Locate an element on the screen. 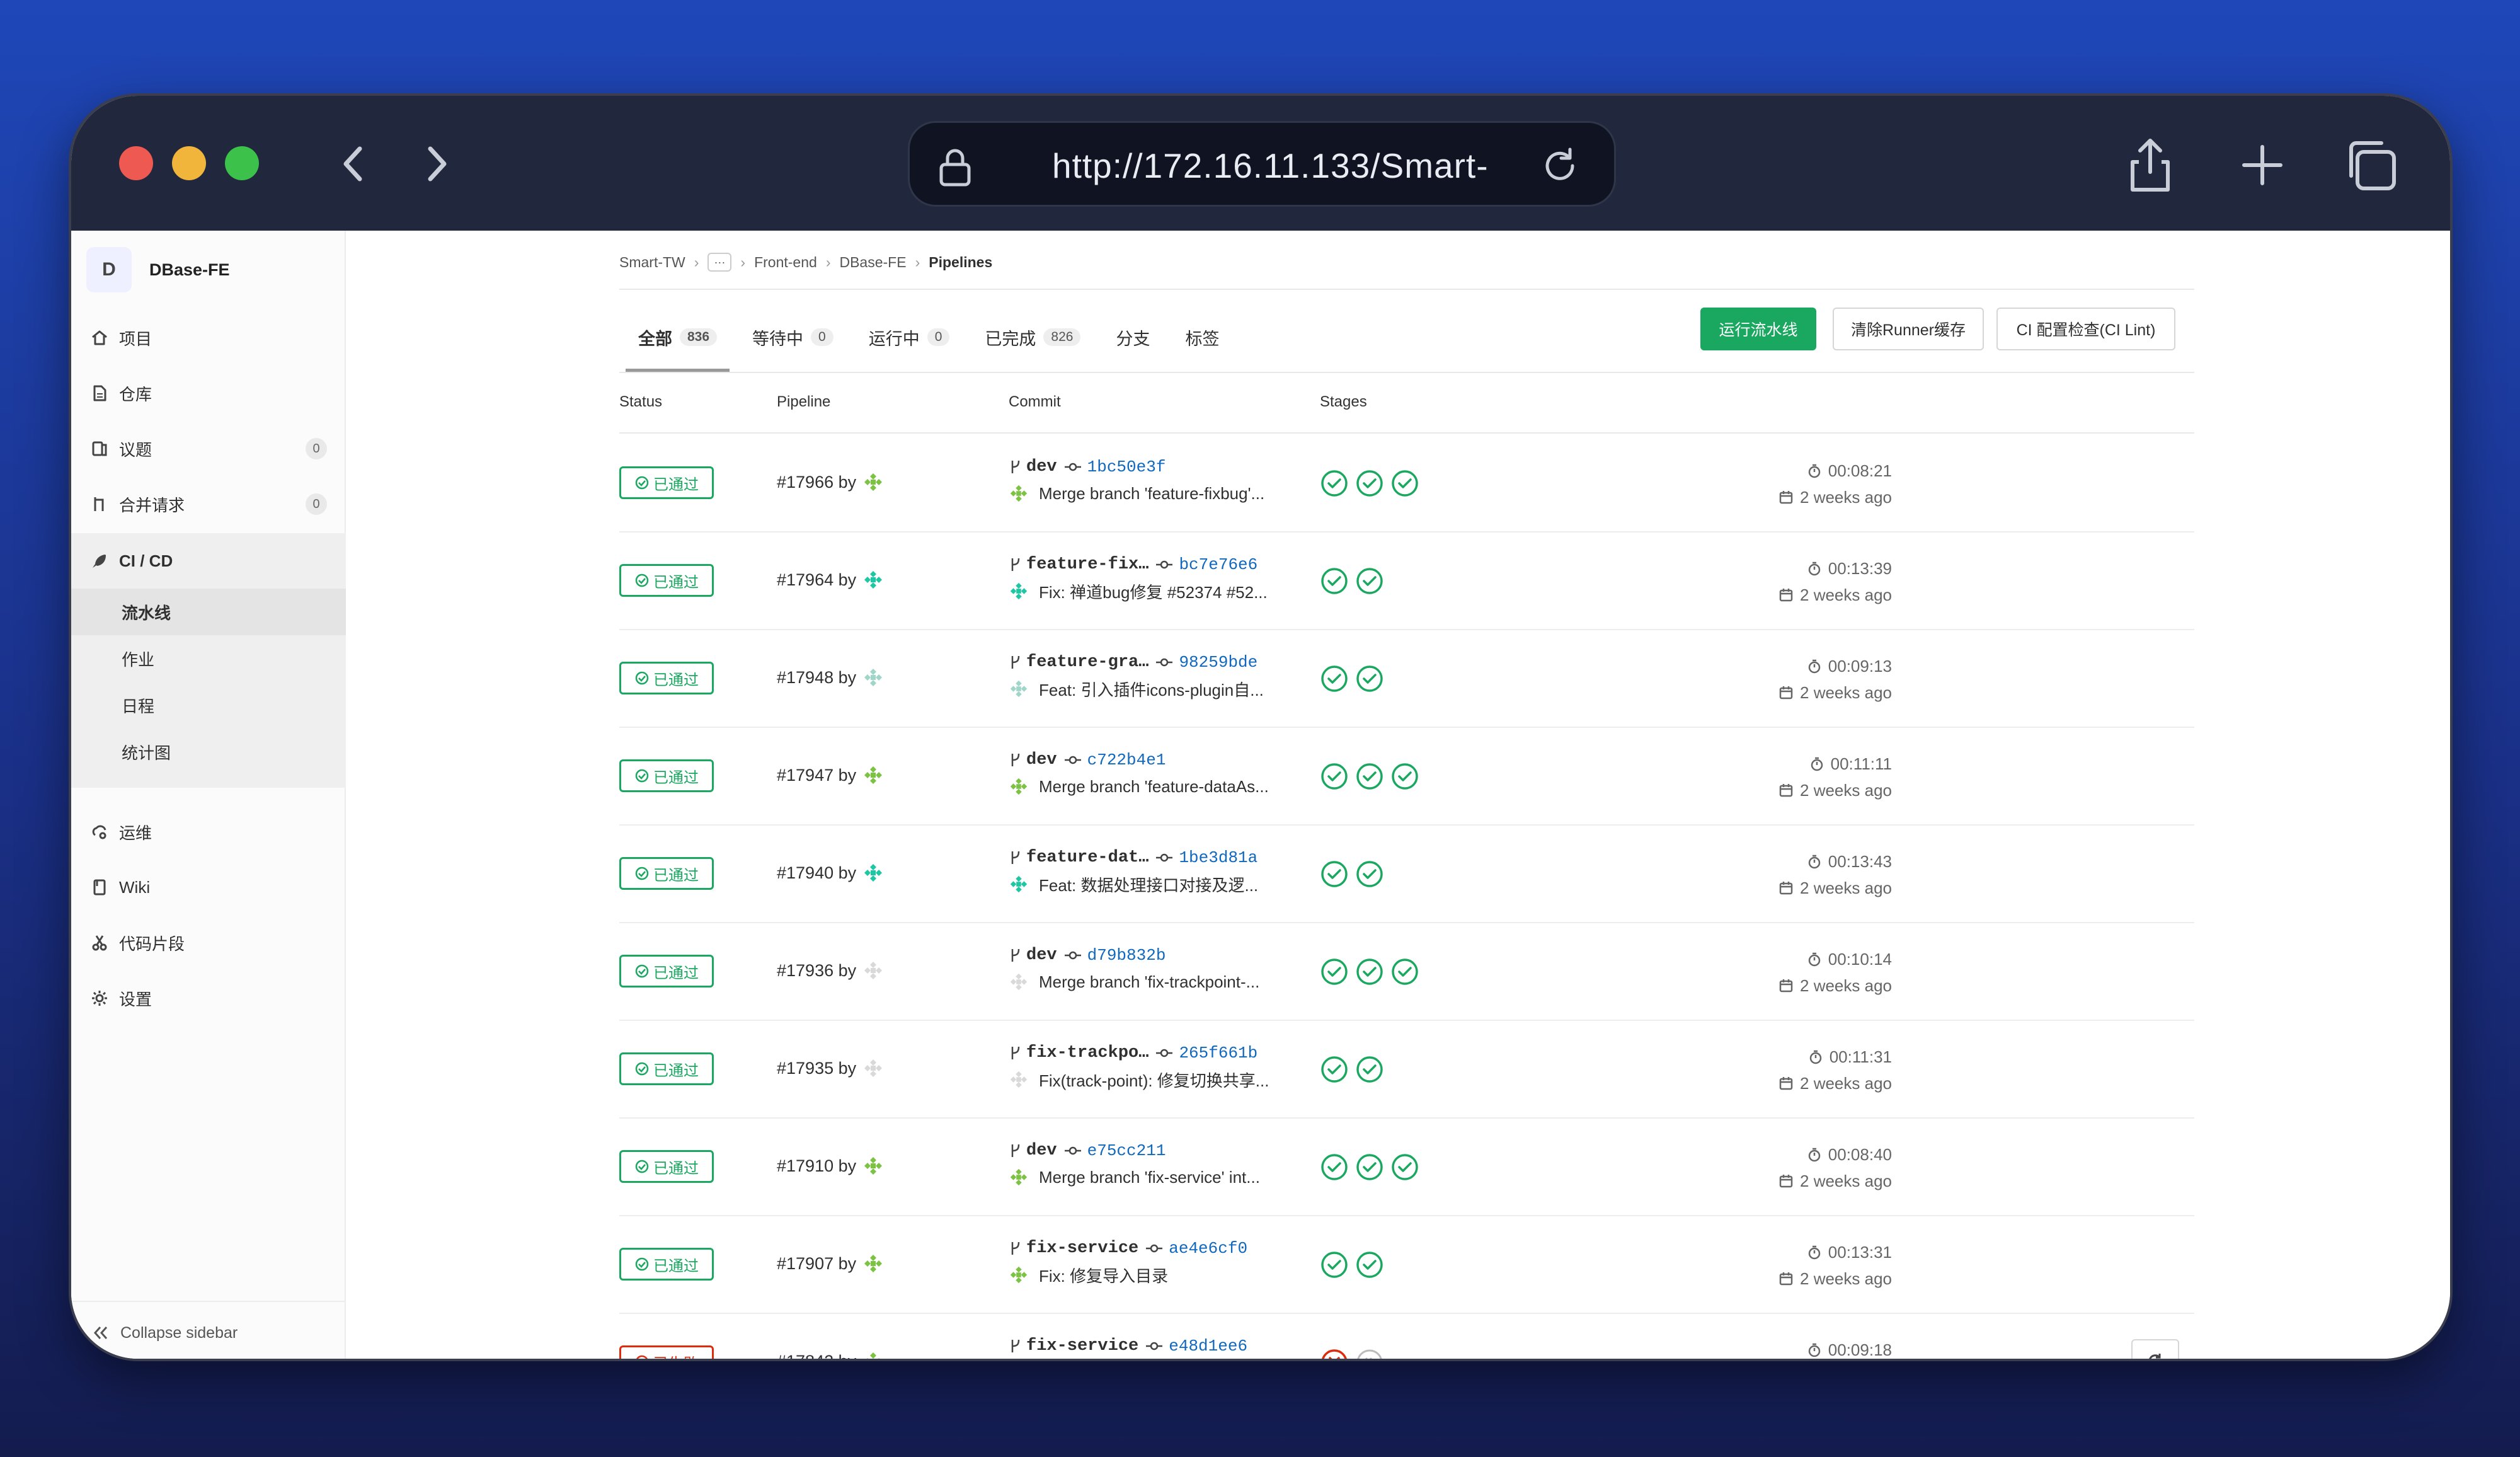 The height and width of the screenshot is (1457, 2520). sidebar-item-project: 项目 is located at coordinates (208, 338).